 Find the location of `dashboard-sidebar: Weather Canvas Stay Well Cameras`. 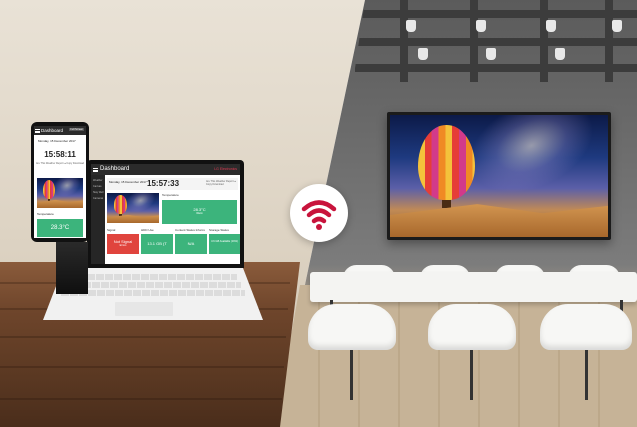

dashboard-sidebar: Weather Canvas Stay Well Cameras is located at coordinates (98, 219).